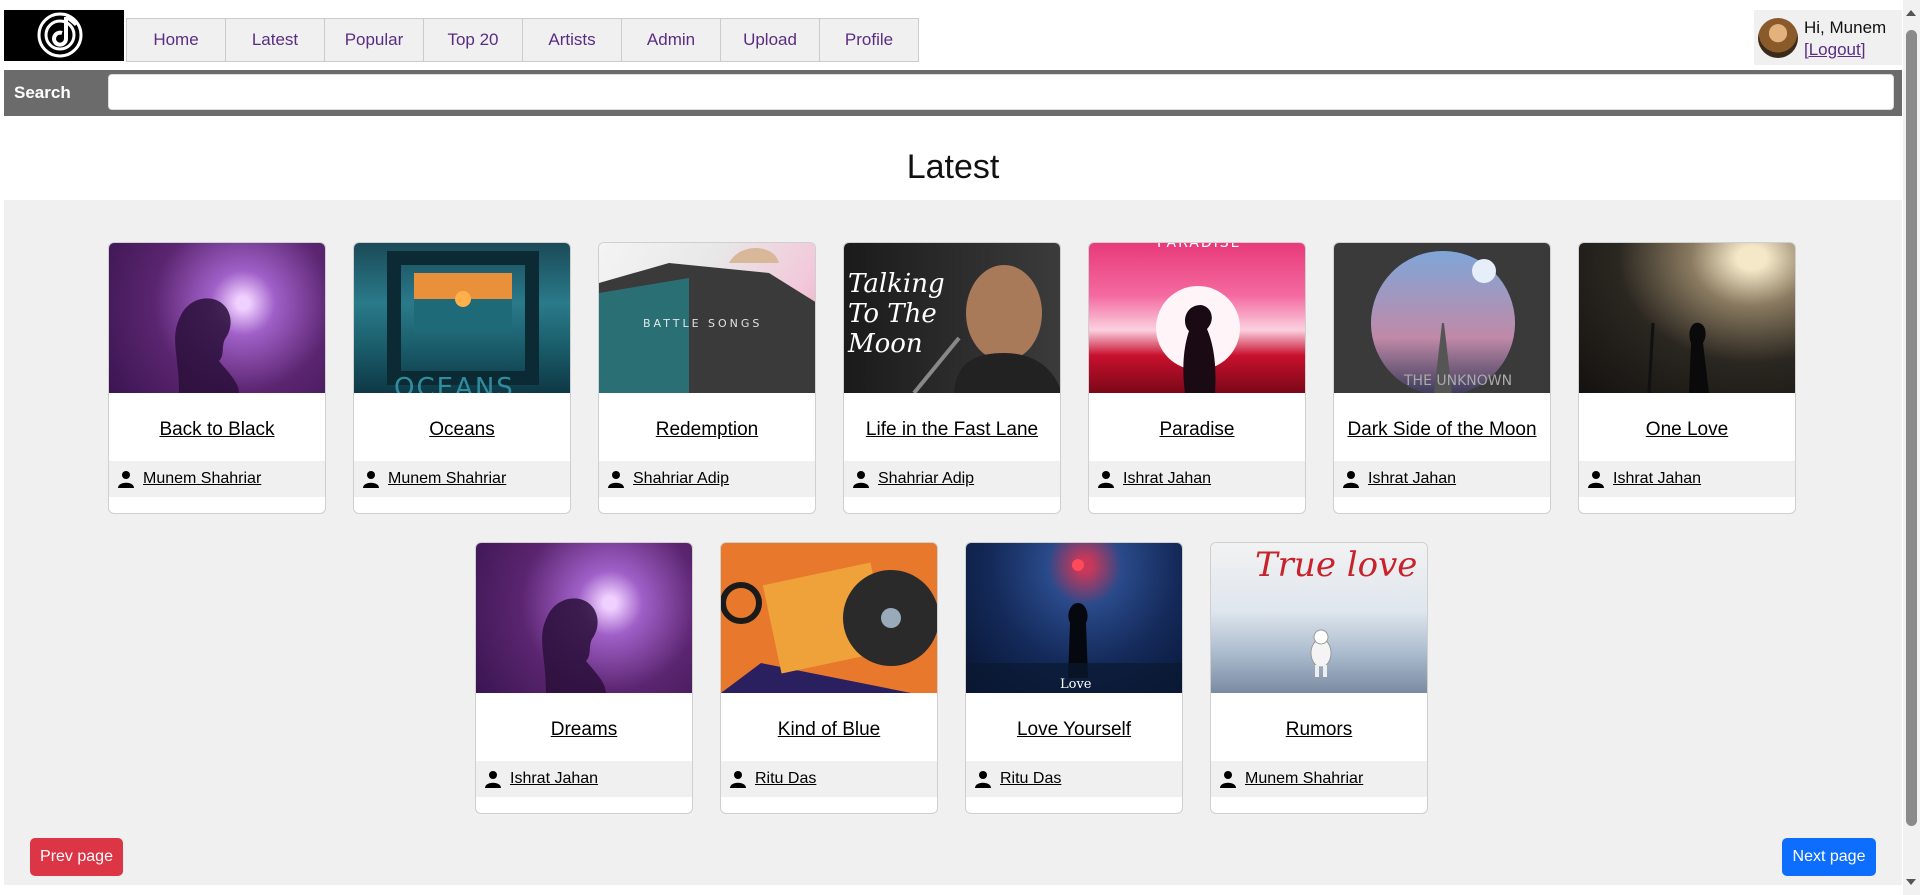 This screenshot has width=1920, height=895. I want to click on scroll-up-arrow-icon, so click(1911, 13).